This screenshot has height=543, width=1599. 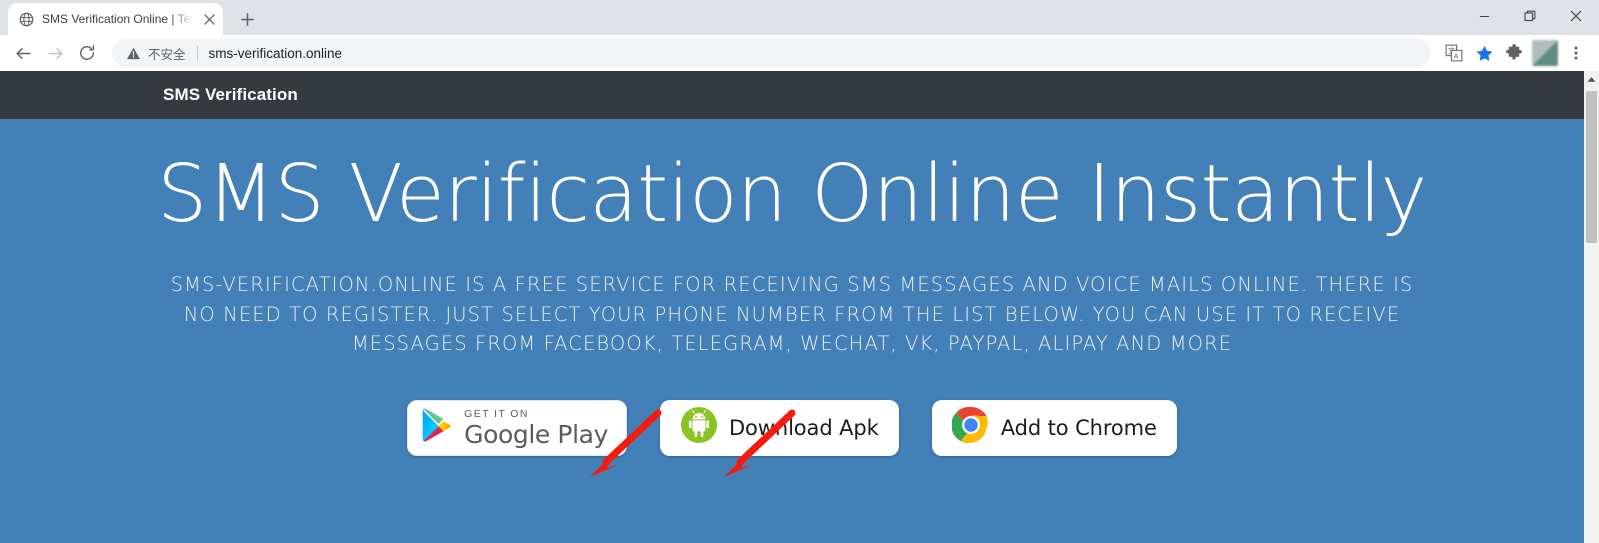 I want to click on scrollbar-thumb, so click(x=1591, y=167).